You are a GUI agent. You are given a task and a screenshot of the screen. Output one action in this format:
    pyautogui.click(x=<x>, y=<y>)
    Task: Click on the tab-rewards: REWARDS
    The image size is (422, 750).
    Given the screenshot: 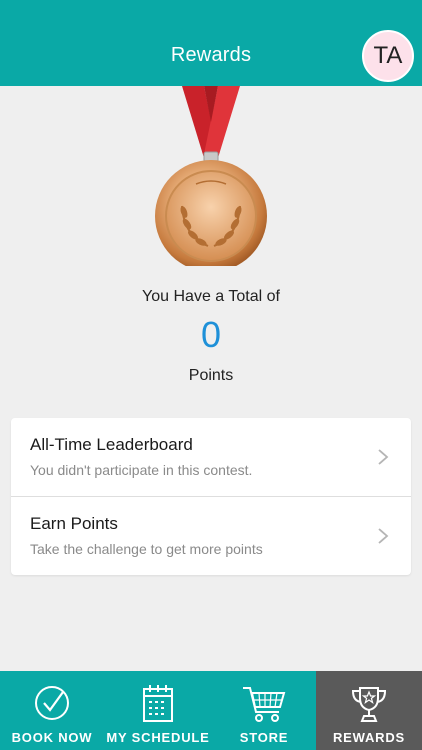 What is the action you would take?
    pyautogui.click(x=369, y=710)
    